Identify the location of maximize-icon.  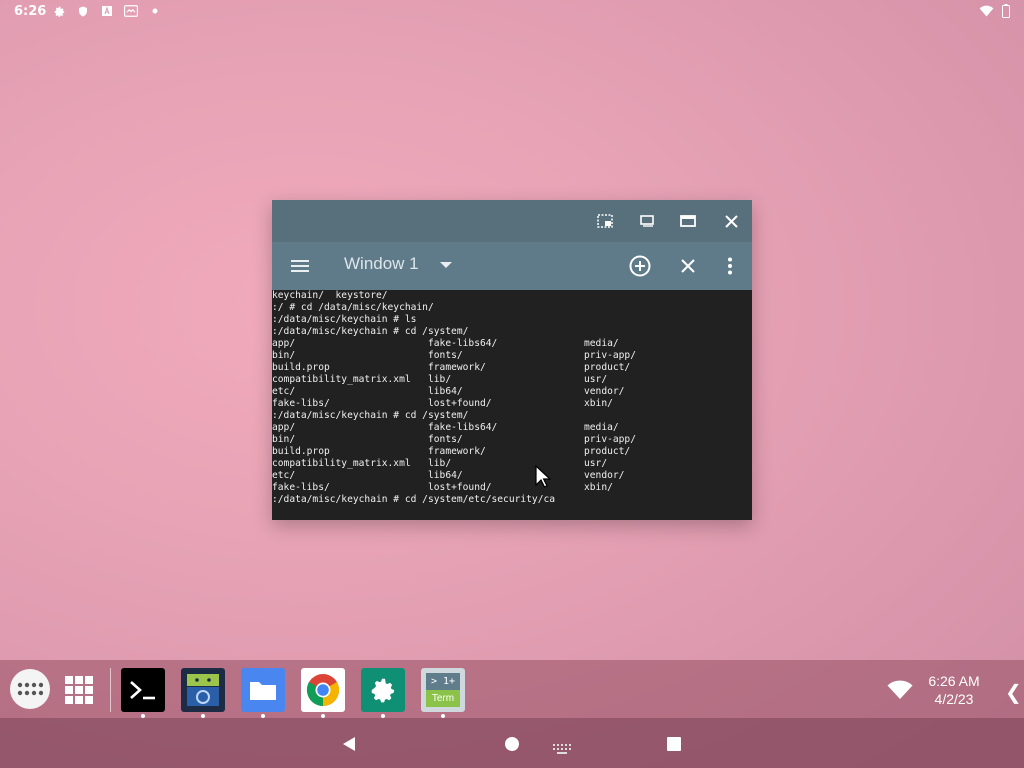
(688, 221).